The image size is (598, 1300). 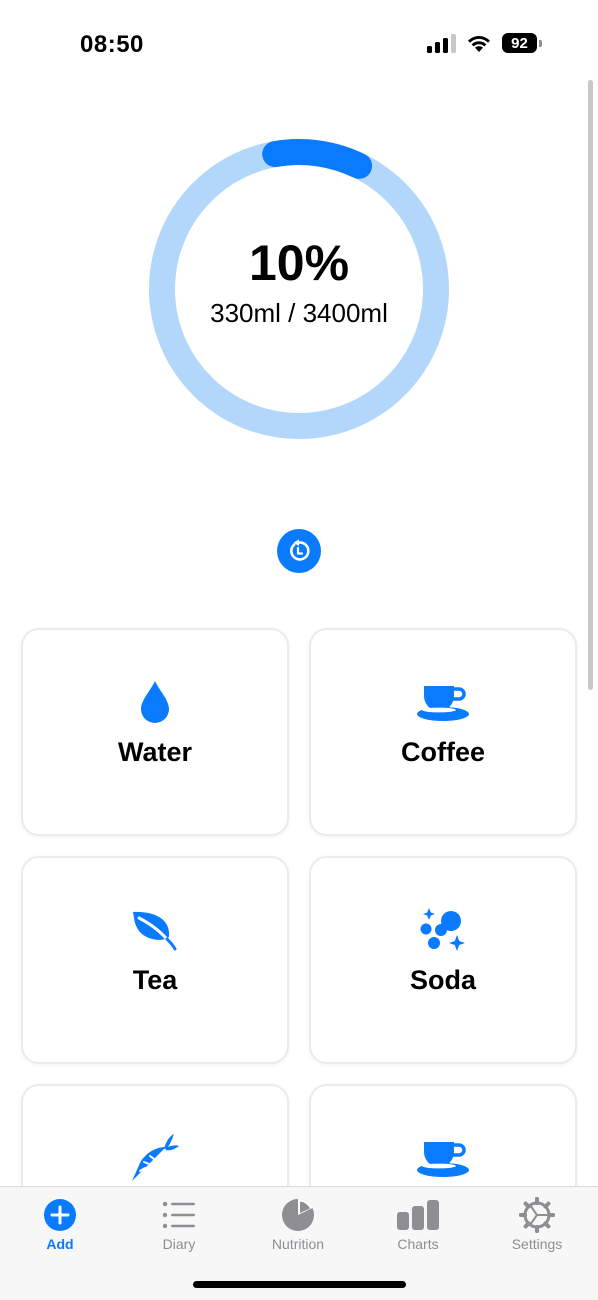 I want to click on tab-label: Nutrition, so click(x=298, y=1244).